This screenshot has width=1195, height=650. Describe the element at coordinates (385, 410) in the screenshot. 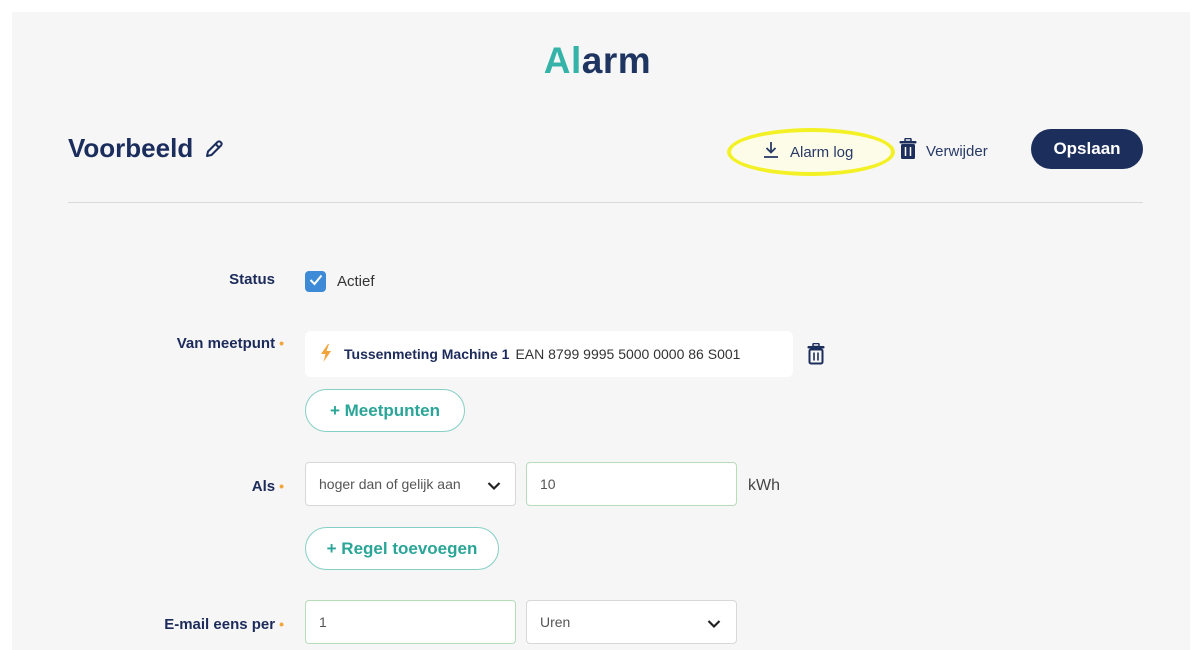

I see `add-meter-button: + Meetpunten` at that location.